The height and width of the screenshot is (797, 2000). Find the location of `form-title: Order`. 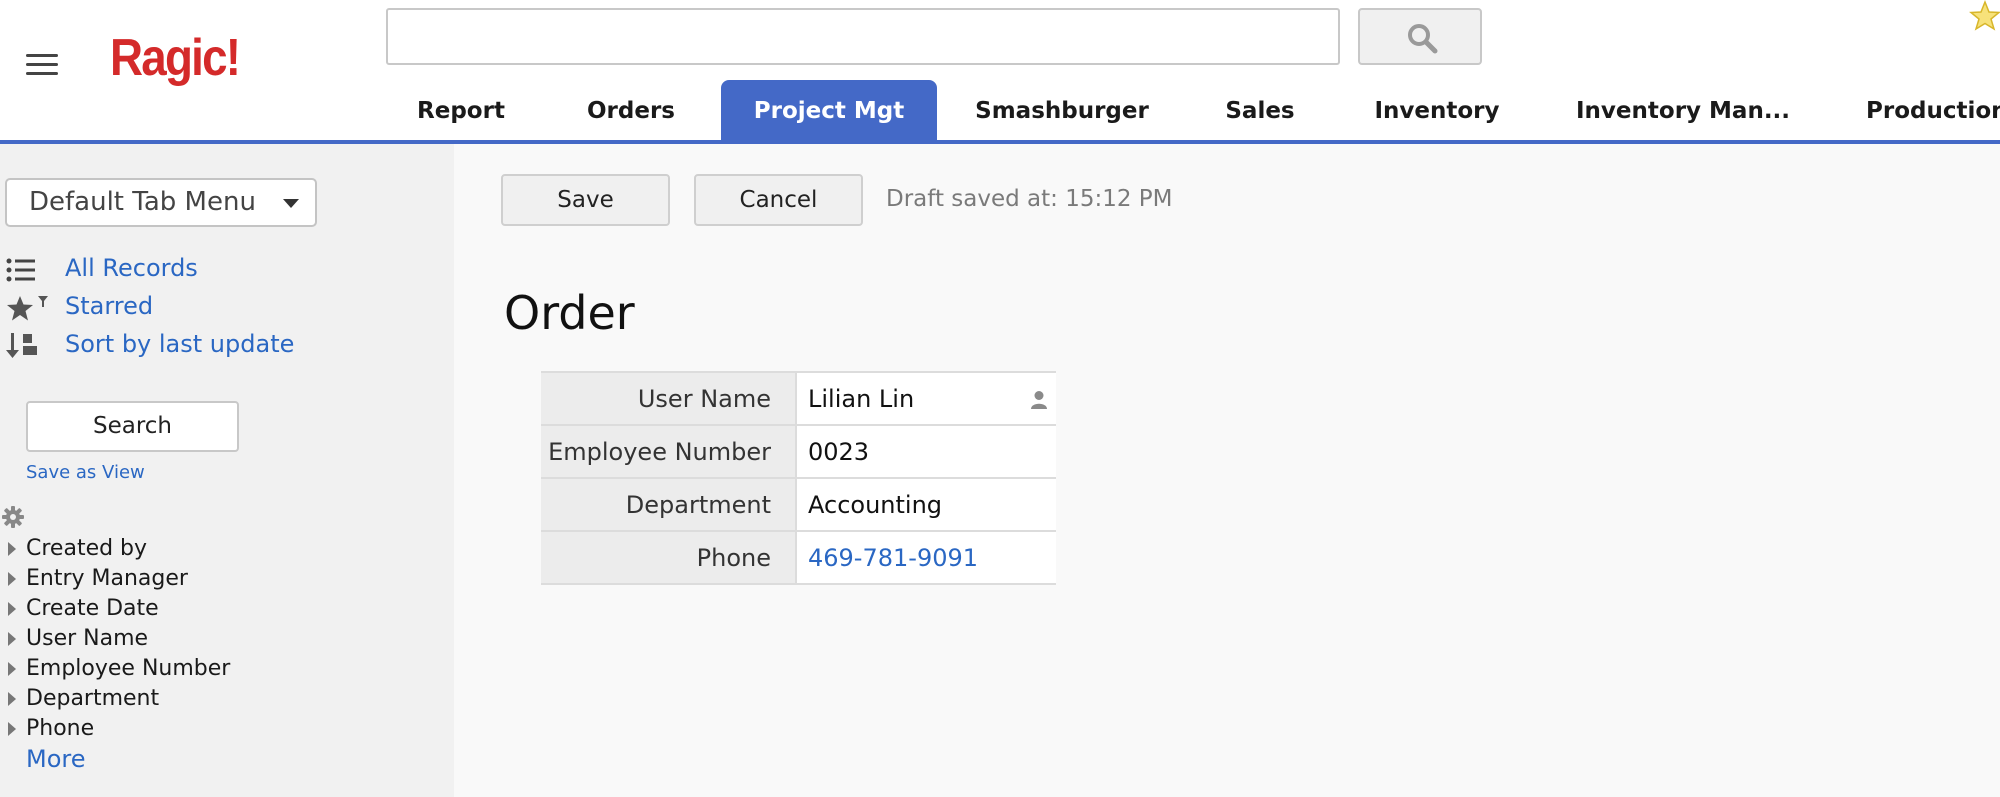

form-title: Order is located at coordinates (569, 313).